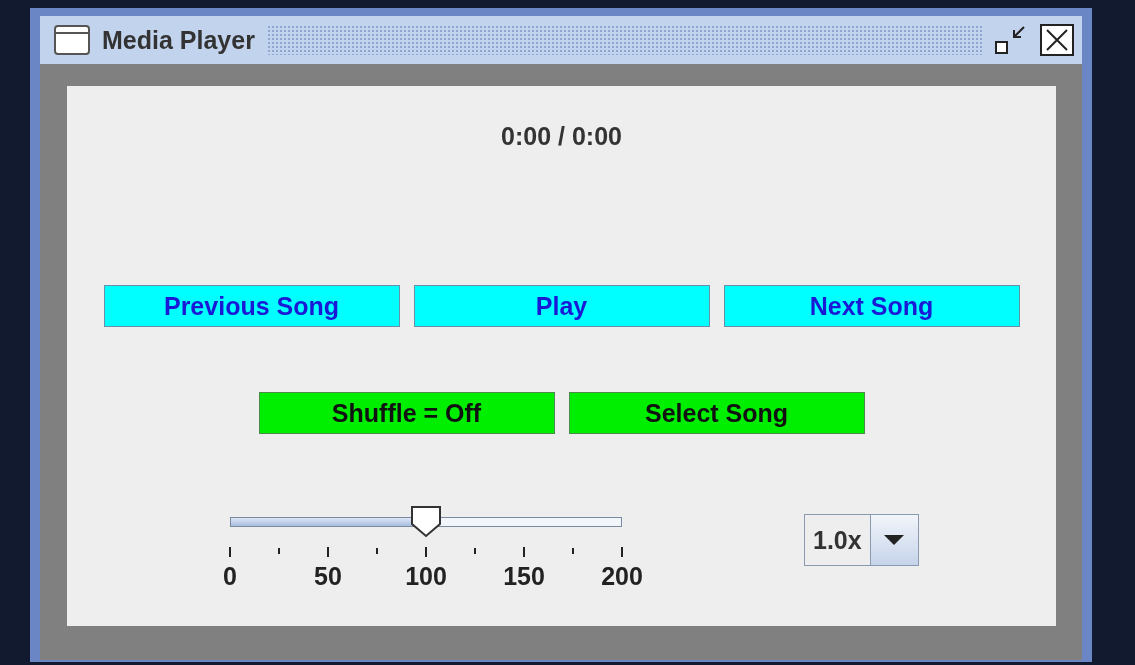 Image resolution: width=1135 pixels, height=665 pixels. What do you see at coordinates (251, 306) in the screenshot?
I see `navigation-button: Previous Song` at bounding box center [251, 306].